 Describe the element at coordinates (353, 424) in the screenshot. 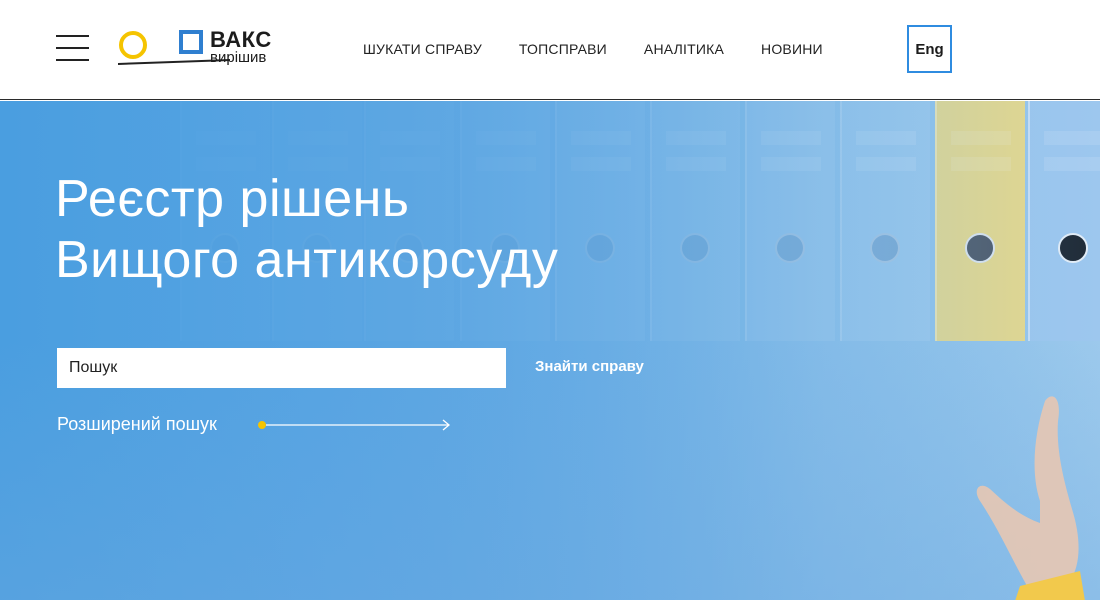

I see `arrow-right-icon` at that location.